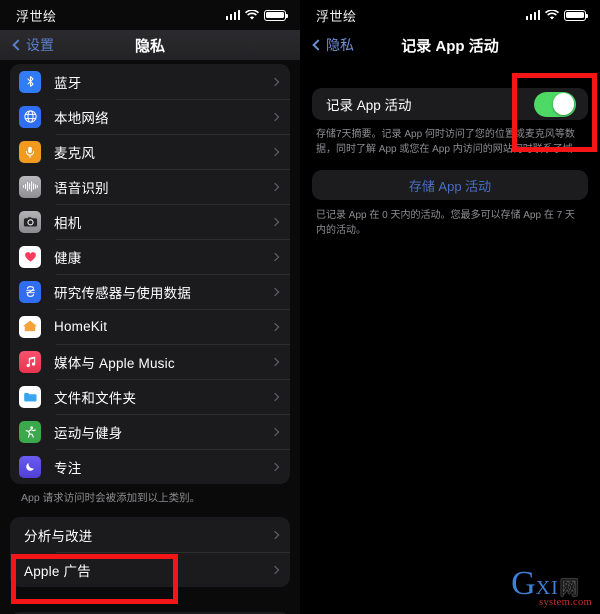 This screenshot has height=614, width=600. What do you see at coordinates (563, 104) in the screenshot?
I see `toggle-knob` at bounding box center [563, 104].